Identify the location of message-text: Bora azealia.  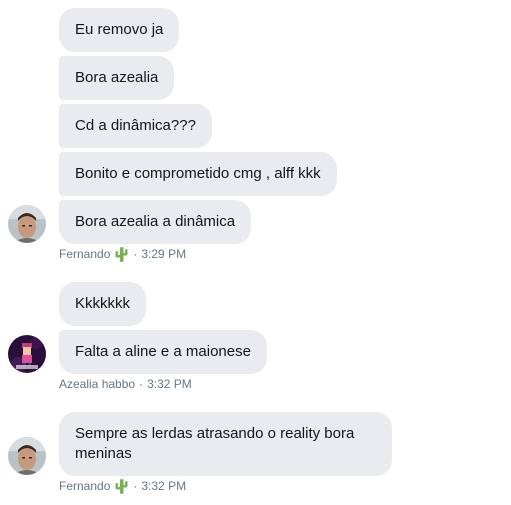
(117, 77).